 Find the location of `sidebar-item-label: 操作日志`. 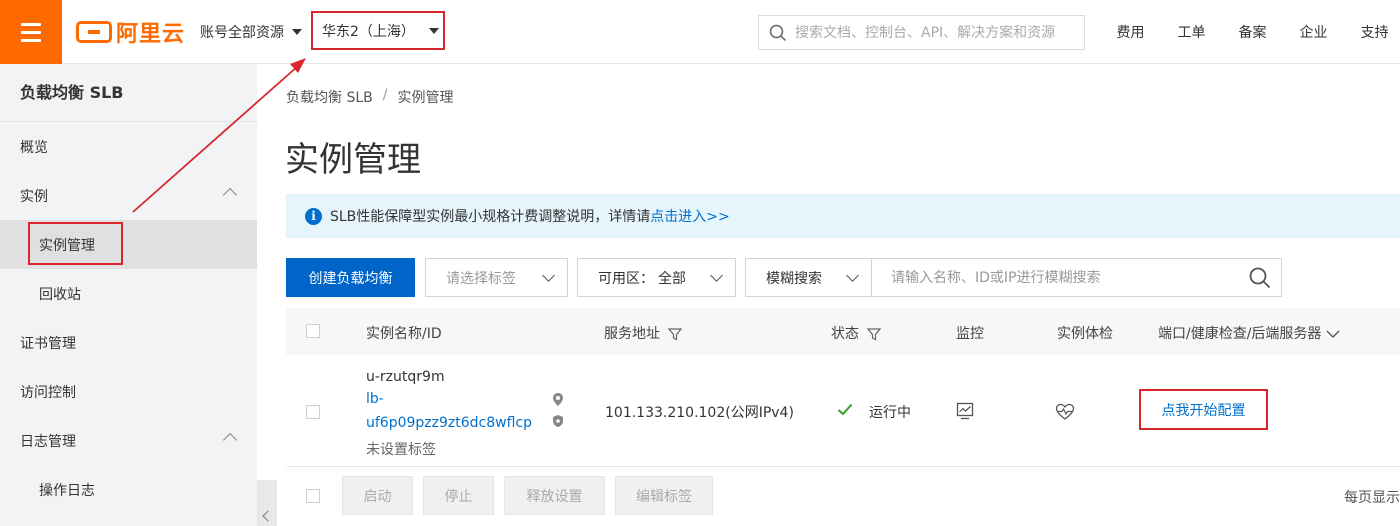

sidebar-item-label: 操作日志 is located at coordinates (67, 490).